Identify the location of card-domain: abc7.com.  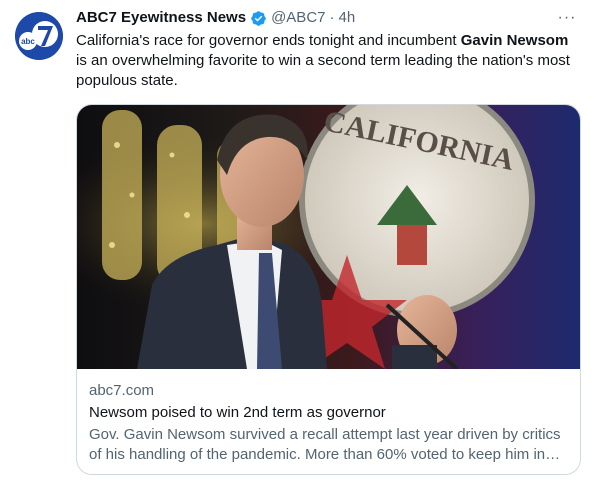
(122, 390).